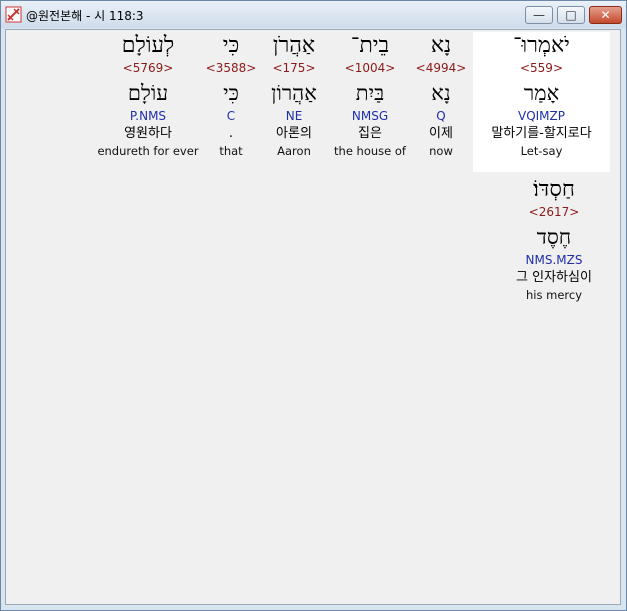 This screenshot has height=611, width=627. What do you see at coordinates (441, 68) in the screenshot?
I see `strong-number: <4994>` at bounding box center [441, 68].